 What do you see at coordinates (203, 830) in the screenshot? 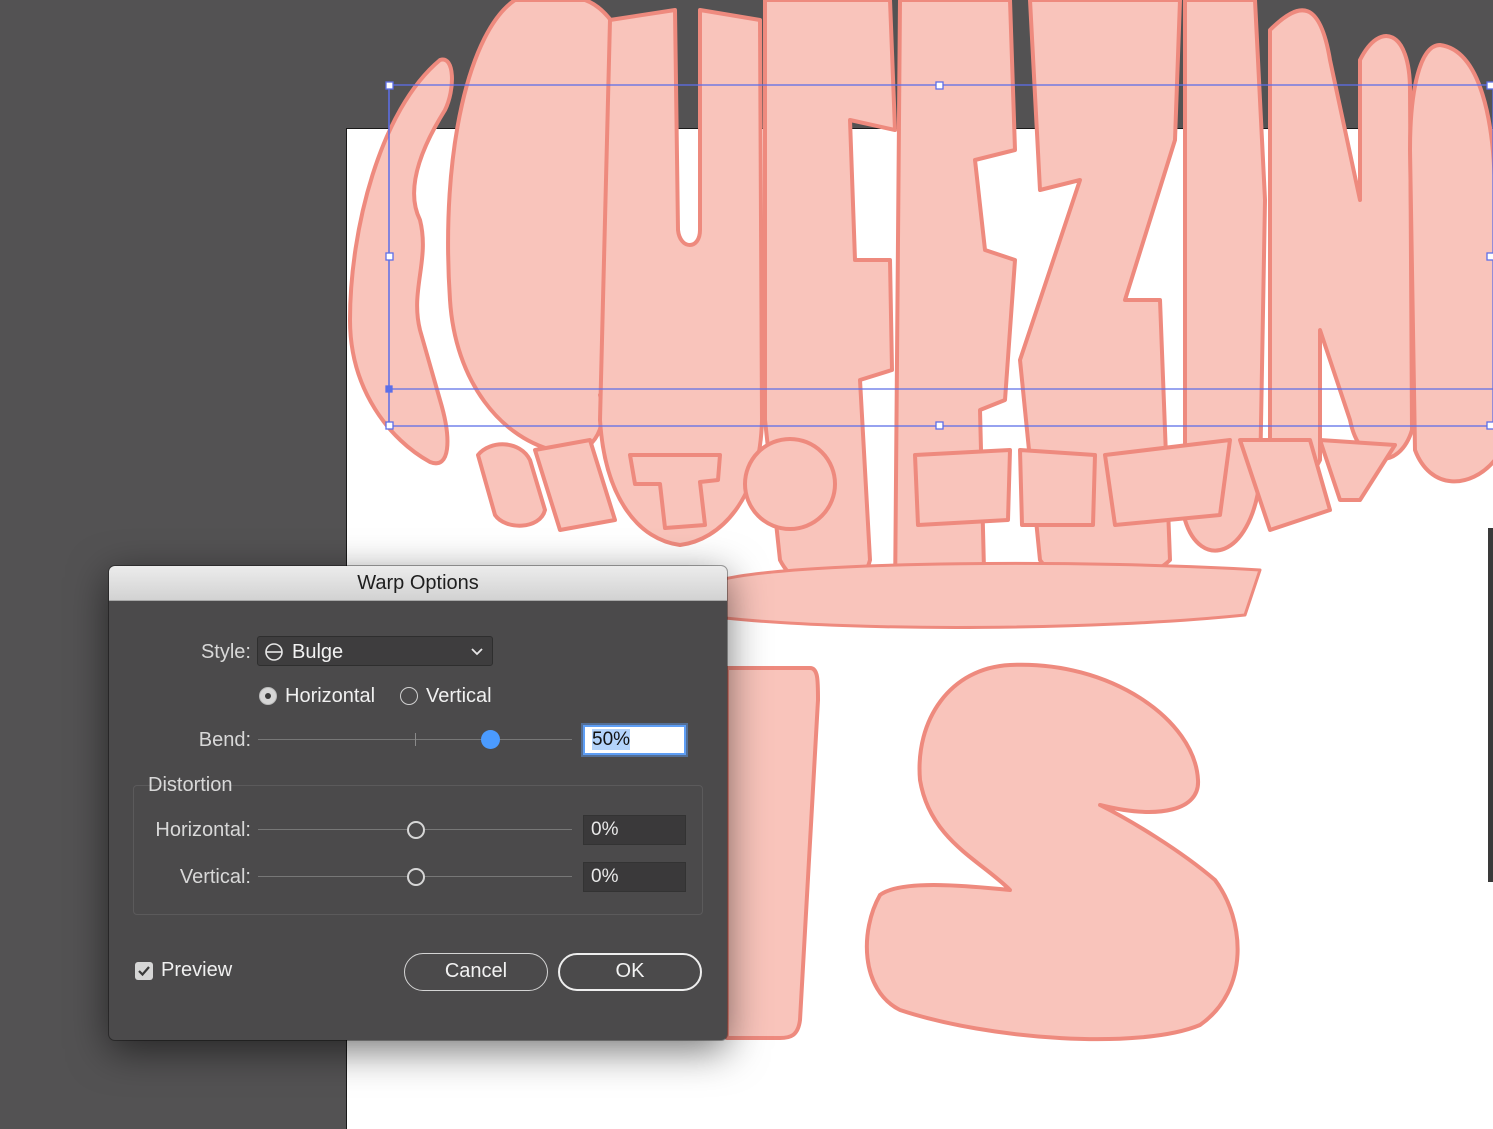
I see `distortion-horizontal-label: Horizontal:` at bounding box center [203, 830].